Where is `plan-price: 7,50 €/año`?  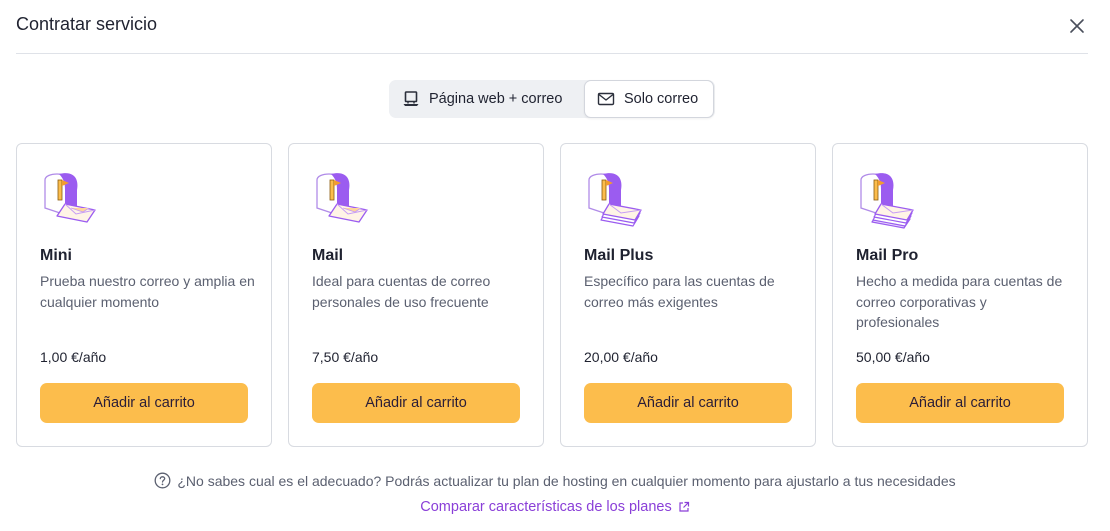
plan-price: 7,50 €/año is located at coordinates (345, 357).